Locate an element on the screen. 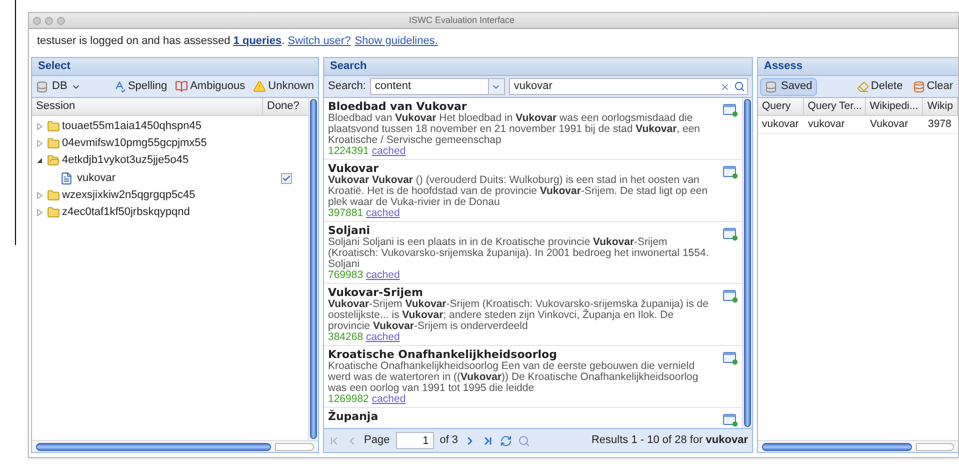  result-title: Vukovar is located at coordinates (521, 168).